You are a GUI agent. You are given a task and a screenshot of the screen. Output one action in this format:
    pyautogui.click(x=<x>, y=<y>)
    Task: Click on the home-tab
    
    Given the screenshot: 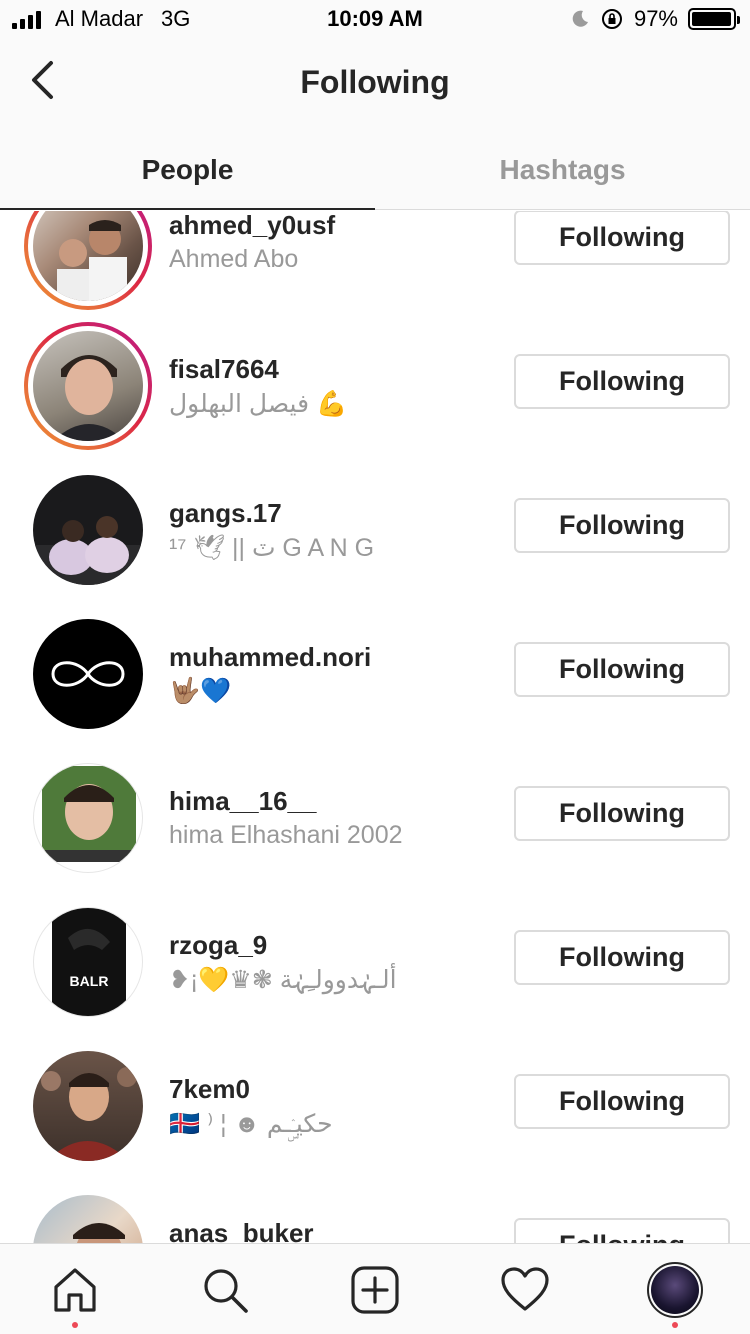 What is the action you would take?
    pyautogui.click(x=75, y=1294)
    